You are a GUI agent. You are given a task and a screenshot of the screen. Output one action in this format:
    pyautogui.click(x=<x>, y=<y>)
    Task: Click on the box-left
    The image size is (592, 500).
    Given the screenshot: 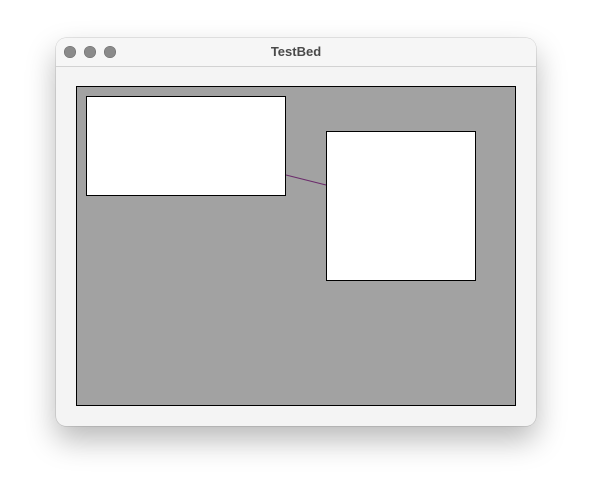 What is the action you would take?
    pyautogui.click(x=186, y=146)
    